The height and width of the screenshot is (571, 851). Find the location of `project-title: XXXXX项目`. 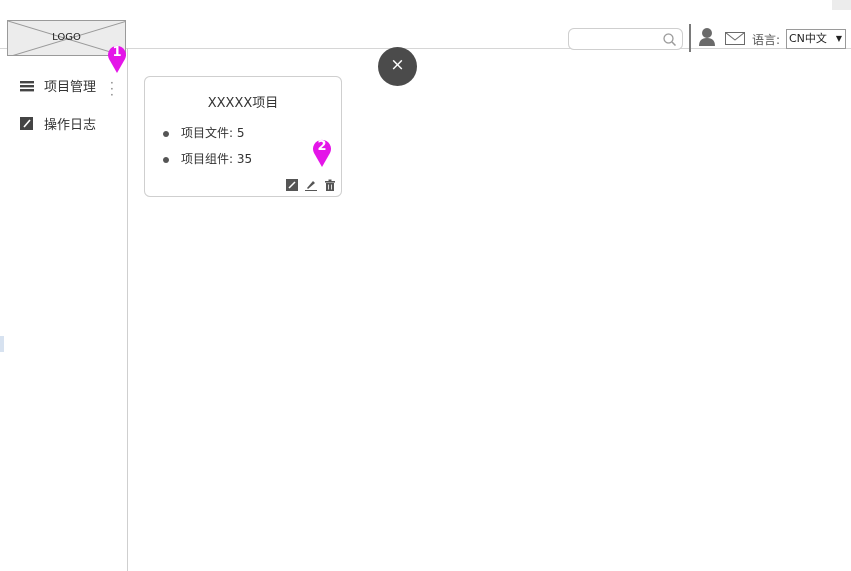

project-title: XXXXX项目 is located at coordinates (243, 103).